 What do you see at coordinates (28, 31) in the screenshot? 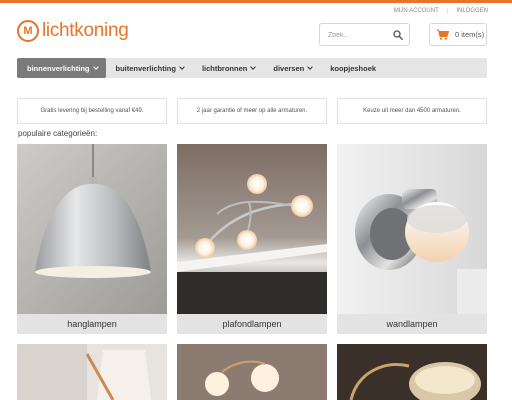
I see `logo-mark-icon: M` at bounding box center [28, 31].